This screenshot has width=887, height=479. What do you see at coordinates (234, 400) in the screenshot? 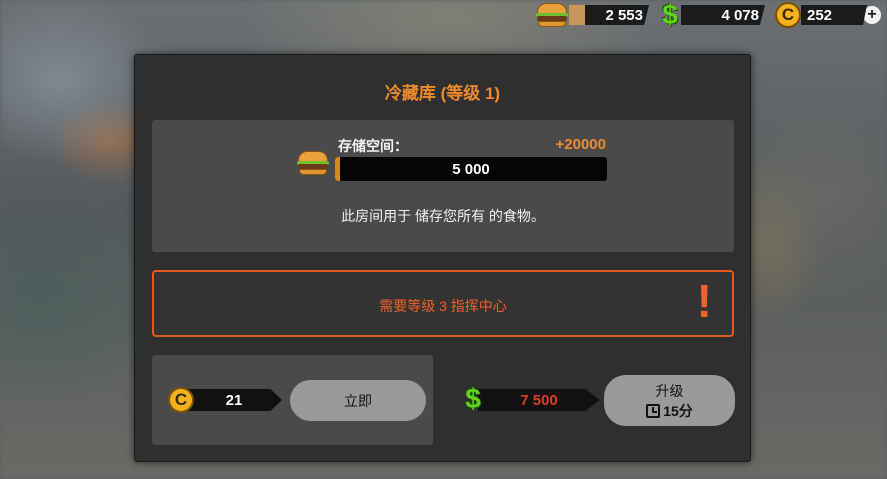
I see `instant-cost: 21` at bounding box center [234, 400].